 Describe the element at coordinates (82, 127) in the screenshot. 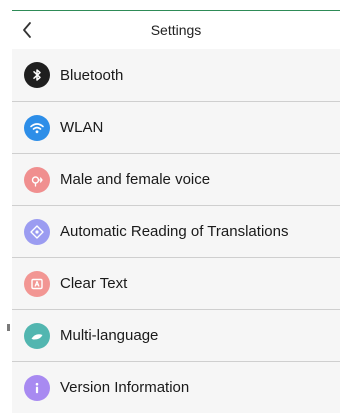

I see `settings-item-label: WLAN` at that location.